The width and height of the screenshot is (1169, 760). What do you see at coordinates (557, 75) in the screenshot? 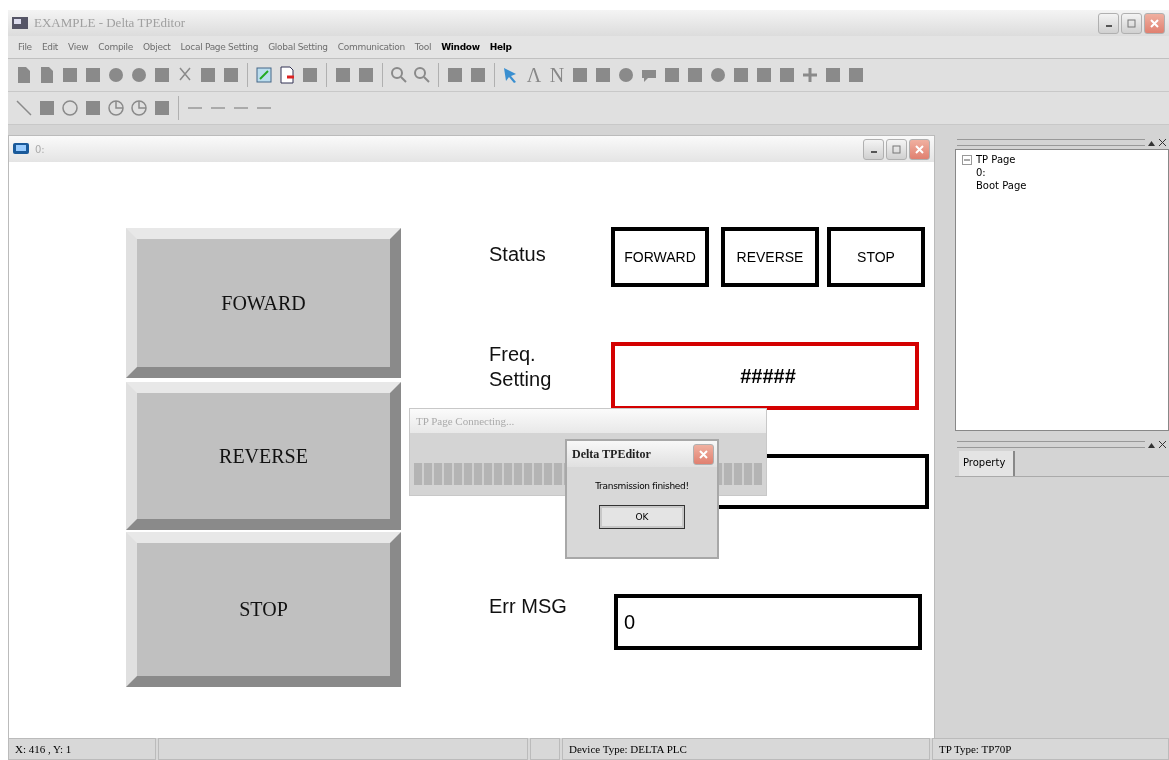
I see `text-tool: N` at bounding box center [557, 75].